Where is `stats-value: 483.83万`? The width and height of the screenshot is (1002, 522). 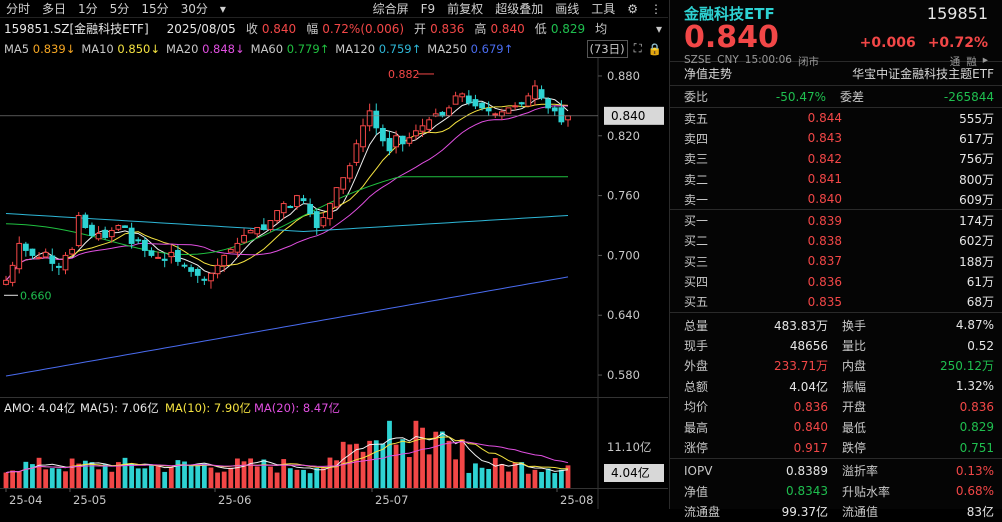 stats-value: 483.83万 is located at coordinates (801, 325).